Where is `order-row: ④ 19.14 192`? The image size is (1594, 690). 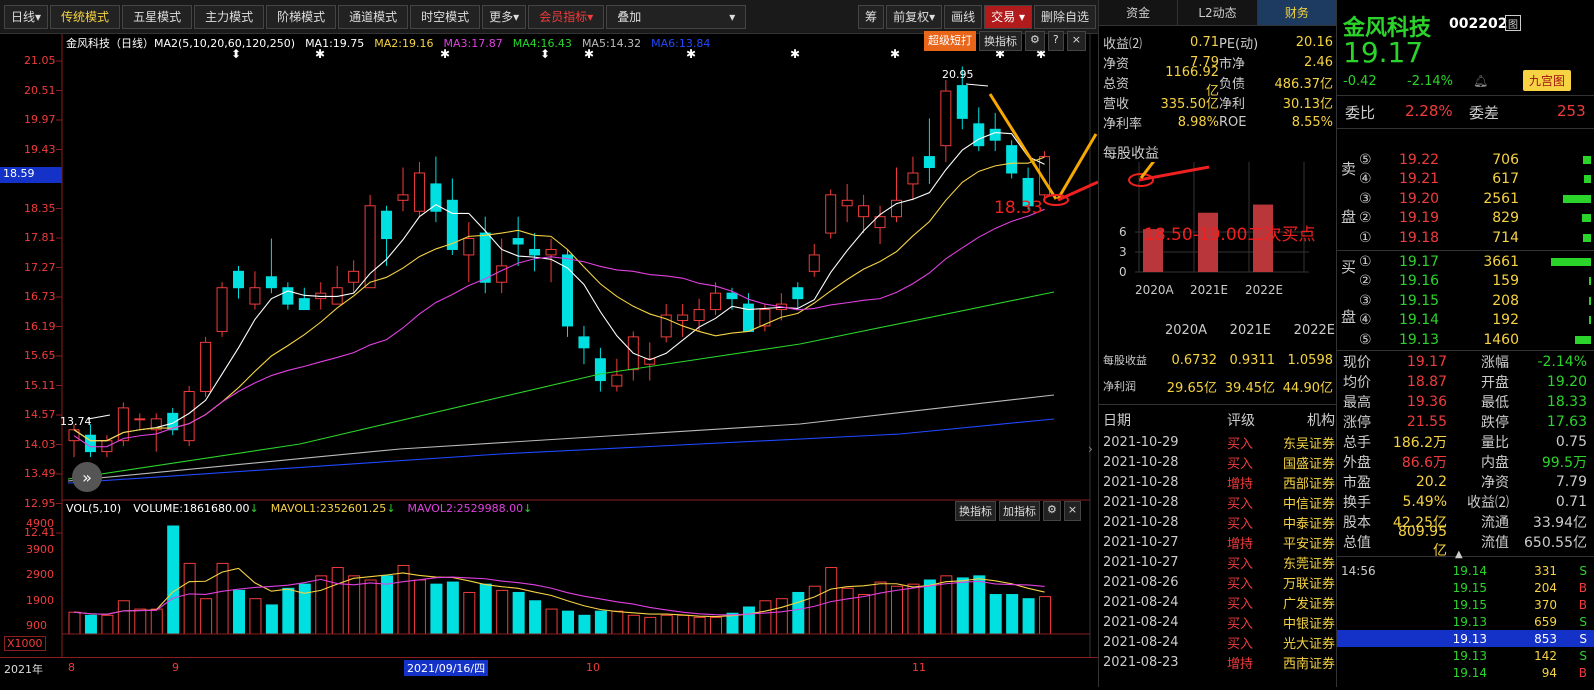
order-row: ④ 19.14 192 is located at coordinates (1476, 321).